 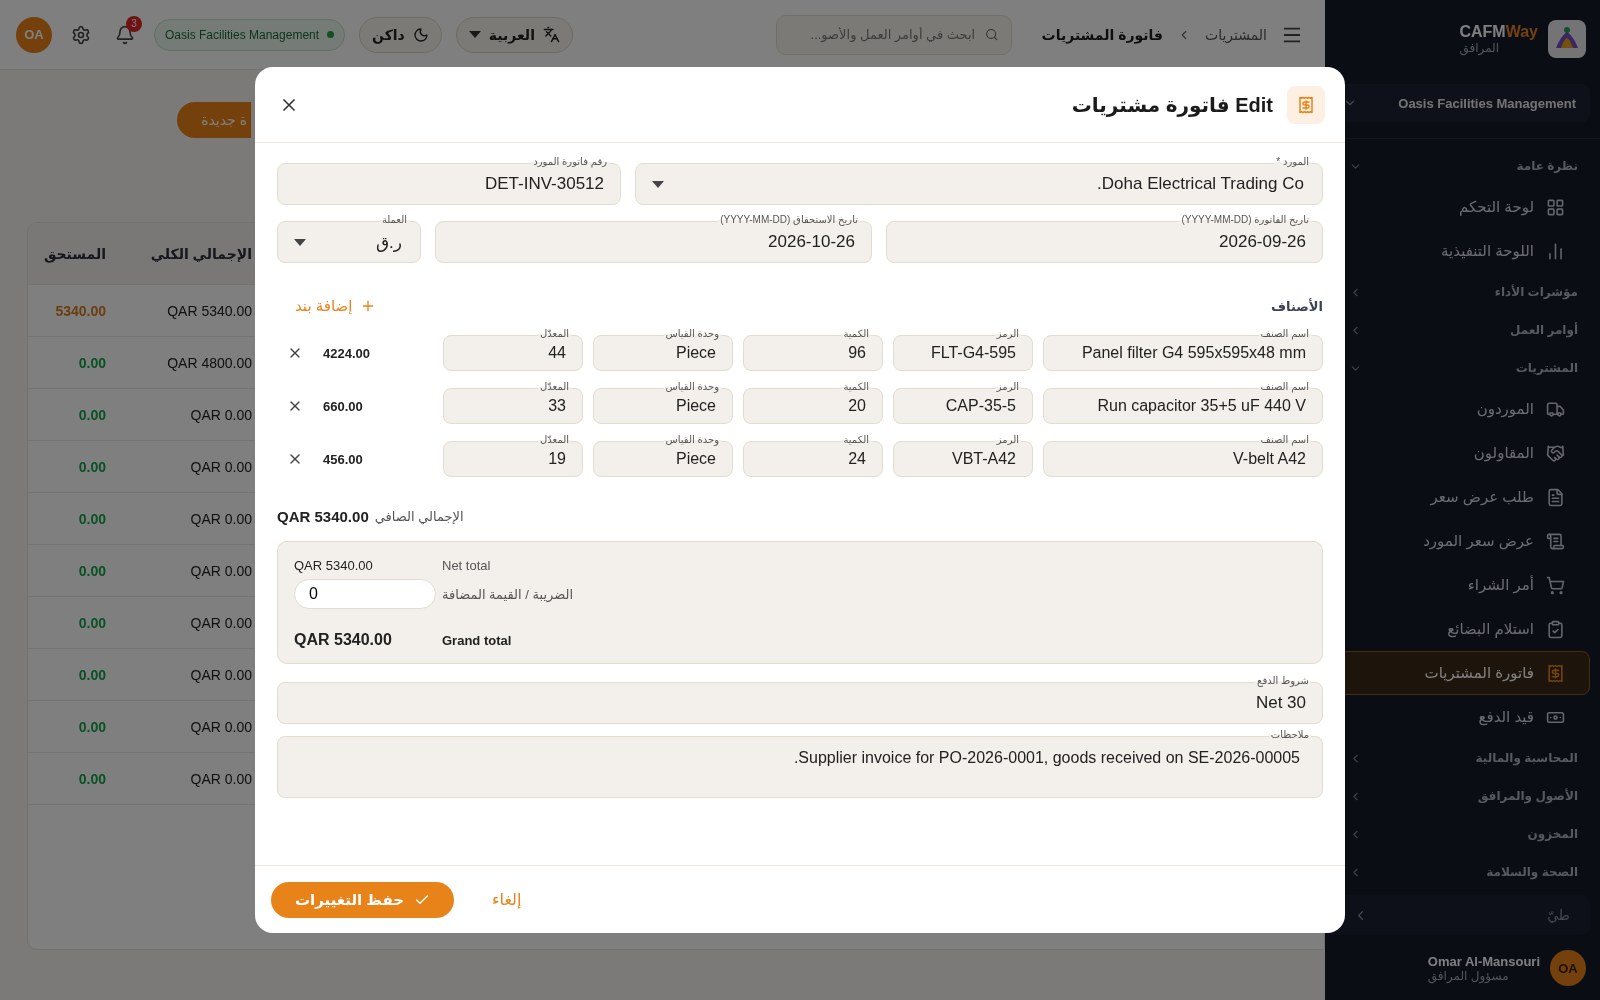 I want to click on column-header: المستحق, so click(x=74, y=253).